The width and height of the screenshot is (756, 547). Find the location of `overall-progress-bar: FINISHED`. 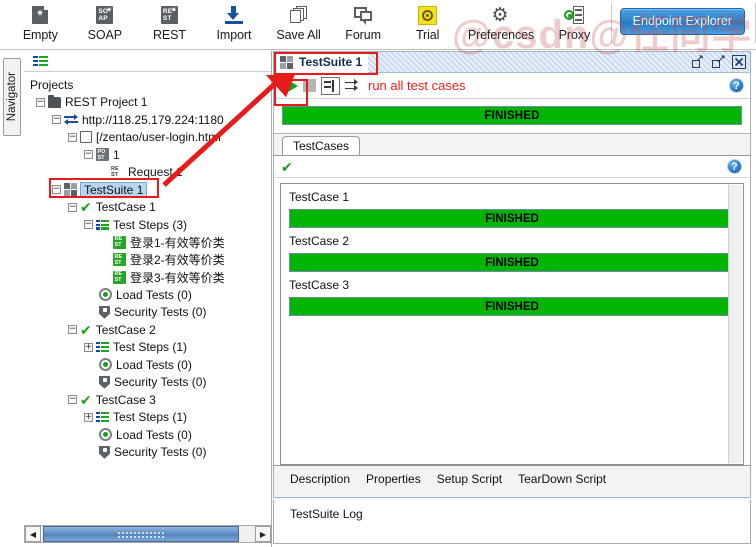

overall-progress-bar: FINISHED is located at coordinates (512, 115).